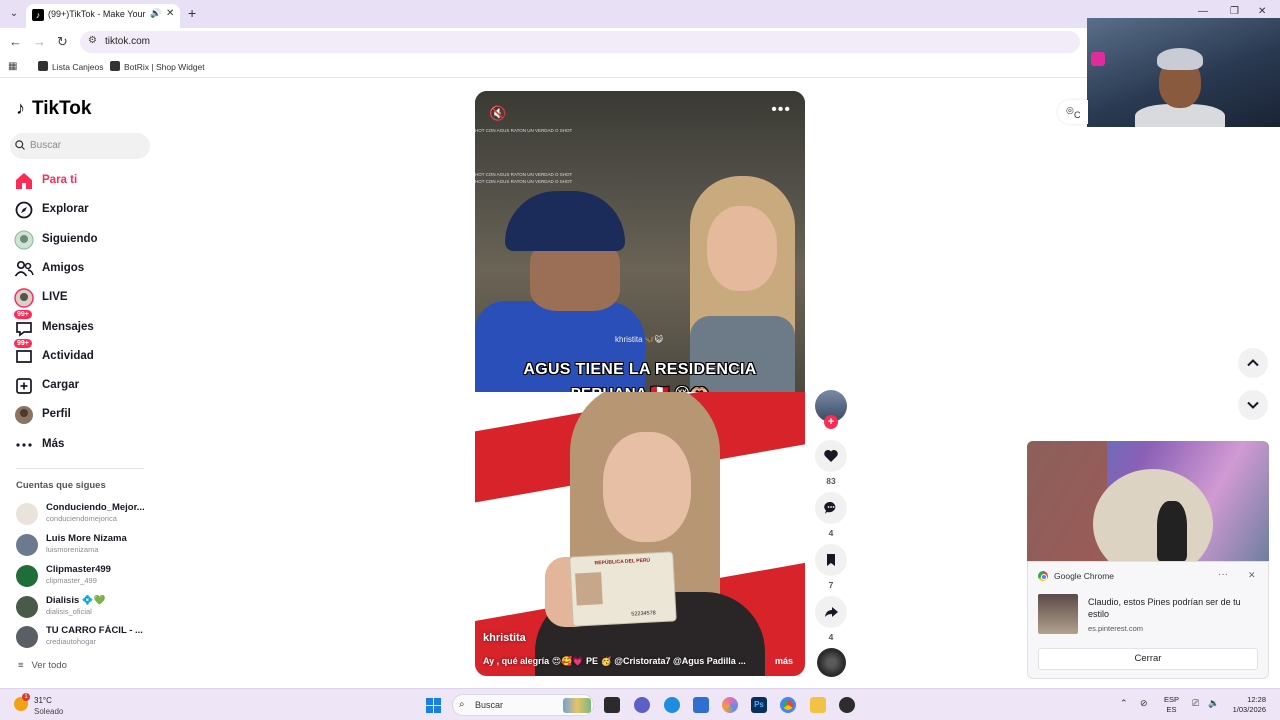 The height and width of the screenshot is (720, 1280). What do you see at coordinates (489, 705) in the screenshot?
I see `taskbar-search-placeholder: Buscar` at bounding box center [489, 705].